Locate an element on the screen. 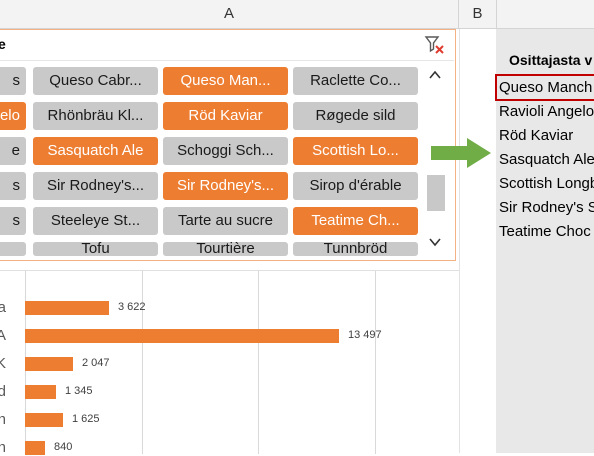  chevron-up-icon is located at coordinates (435, 75).